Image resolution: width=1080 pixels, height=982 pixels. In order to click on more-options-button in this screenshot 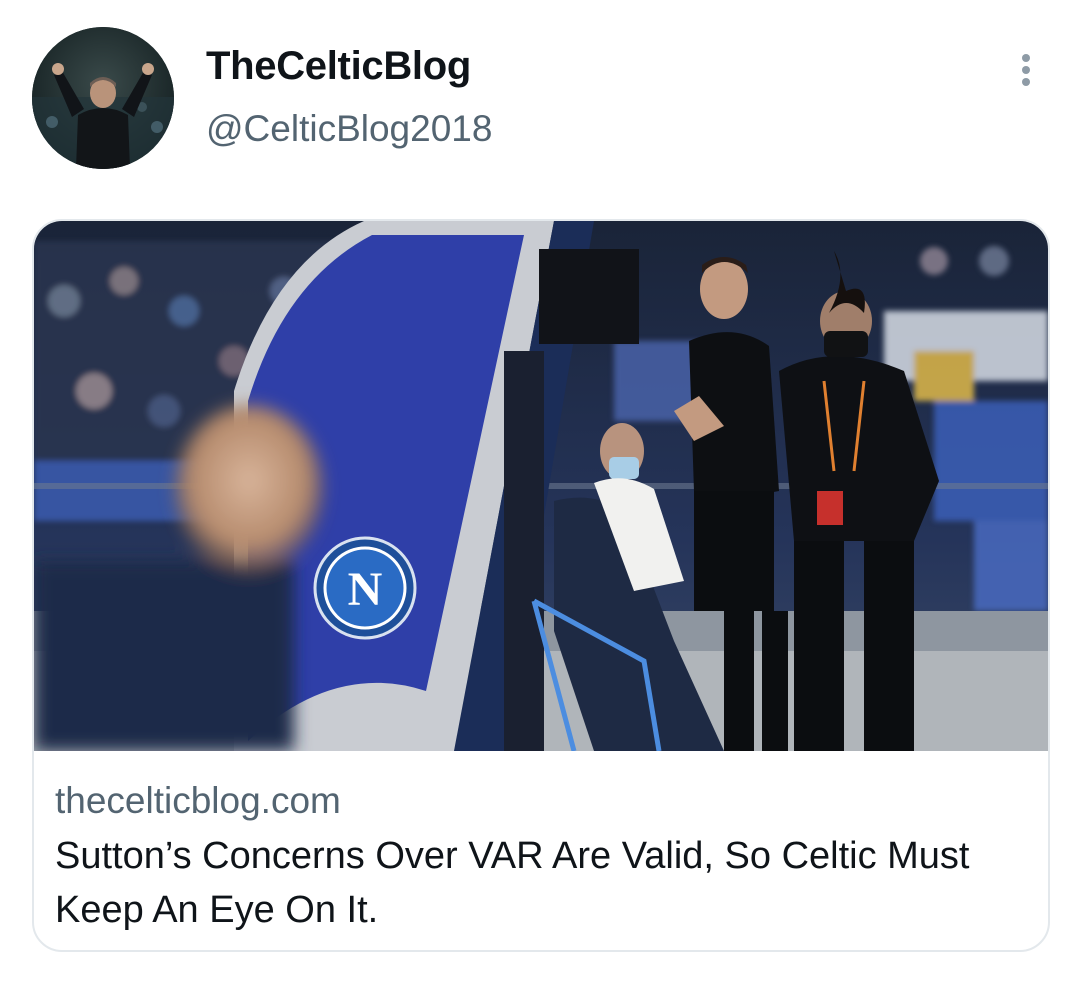, I will do `click(1026, 69)`.